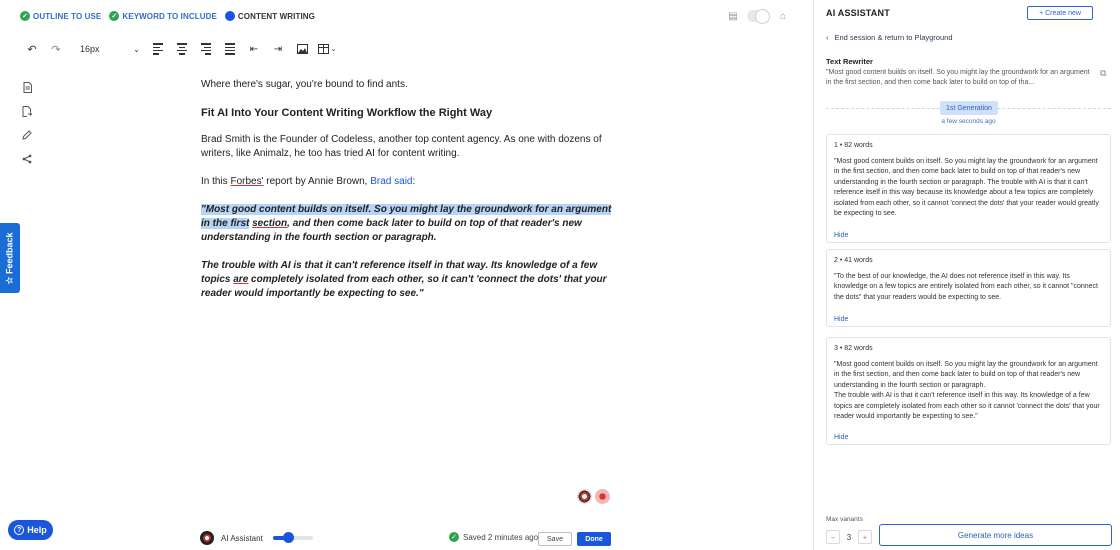  Describe the element at coordinates (241, 279) in the screenshot. I see `spellcheck-word: are` at that location.